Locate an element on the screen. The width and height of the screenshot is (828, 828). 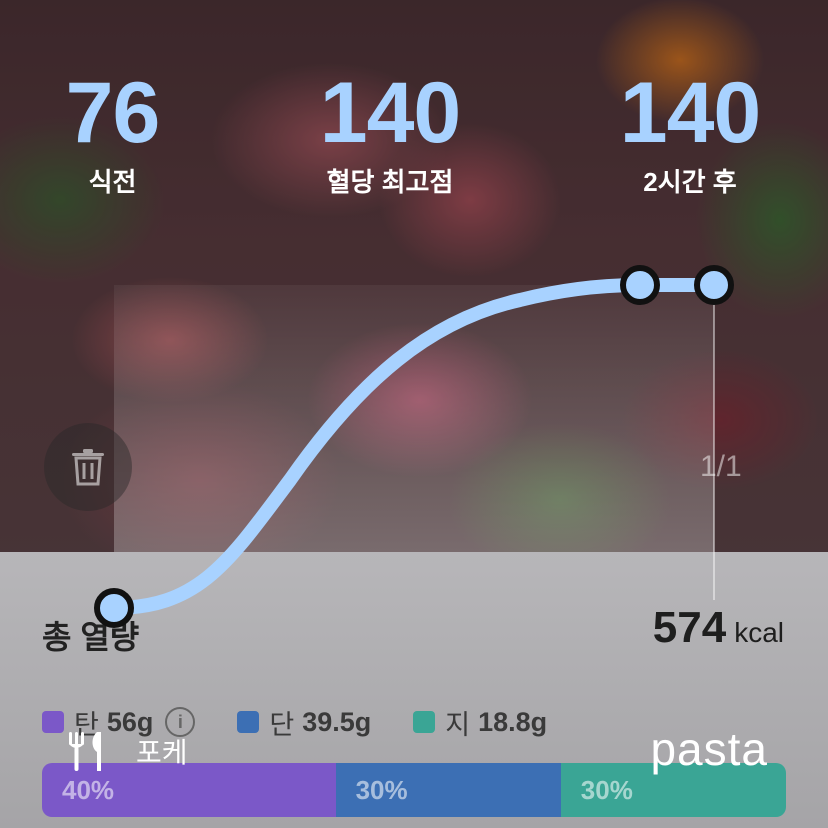
kcal-unit: kcal is located at coordinates (759, 632).